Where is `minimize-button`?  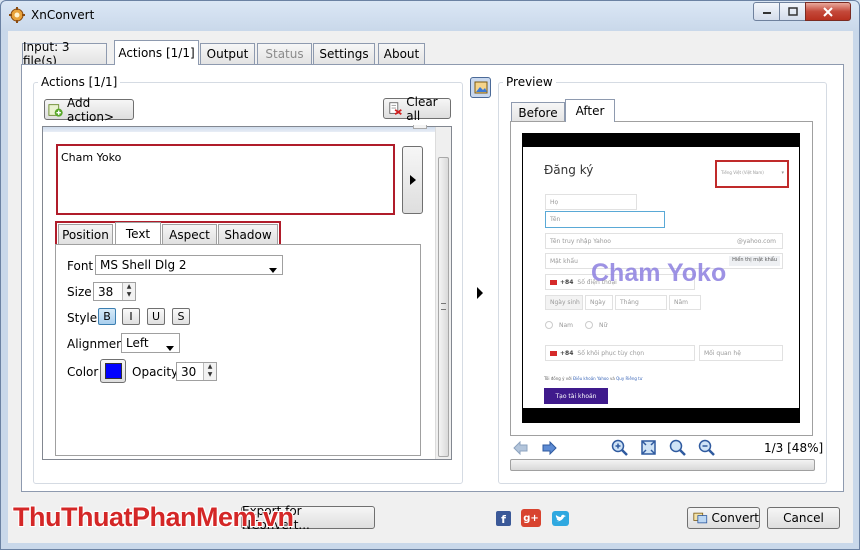
minimize-button is located at coordinates (766, 11).